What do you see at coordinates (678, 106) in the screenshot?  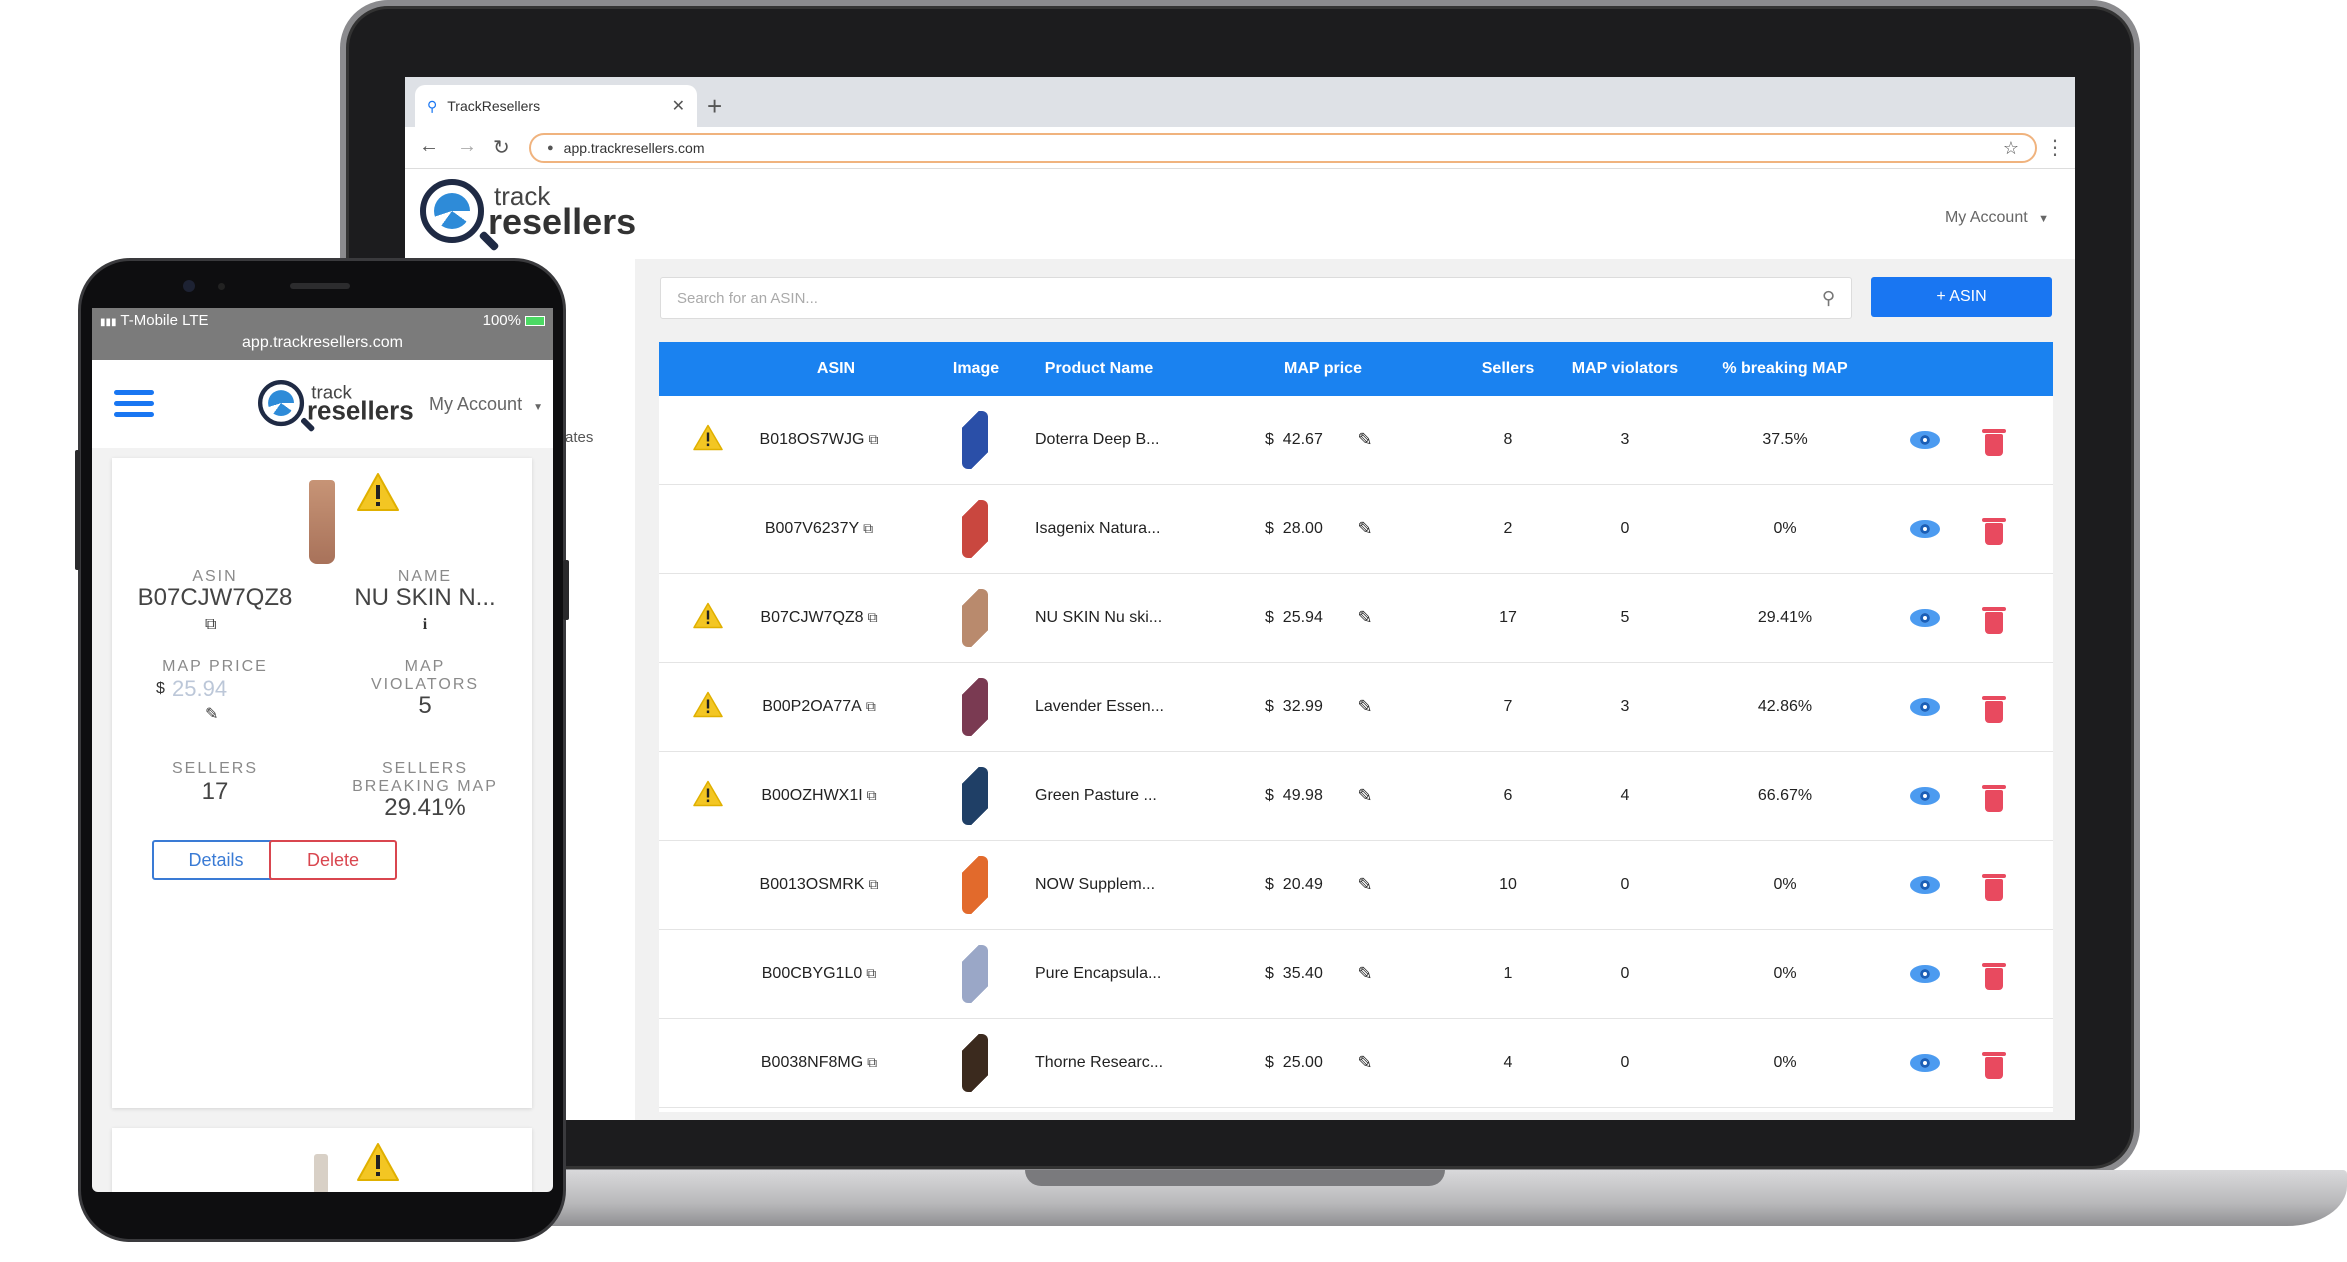 I see `close-tab-icon: ✕` at bounding box center [678, 106].